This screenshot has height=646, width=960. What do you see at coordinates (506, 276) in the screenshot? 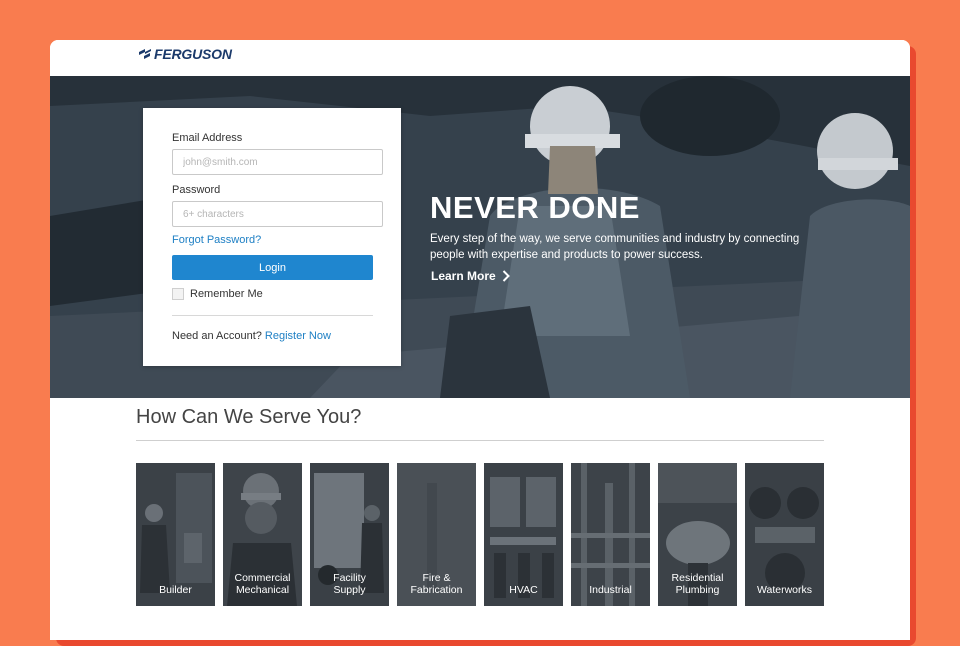
I see `chevron-right-icon` at bounding box center [506, 276].